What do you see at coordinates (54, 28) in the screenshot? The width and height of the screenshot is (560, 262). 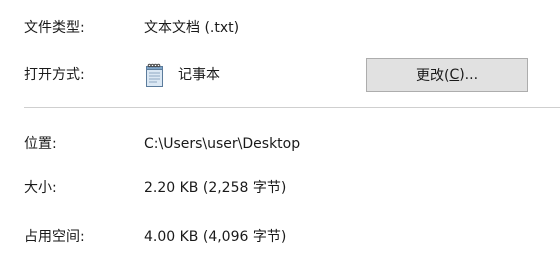 I see `file-type-label: 文件类型:` at bounding box center [54, 28].